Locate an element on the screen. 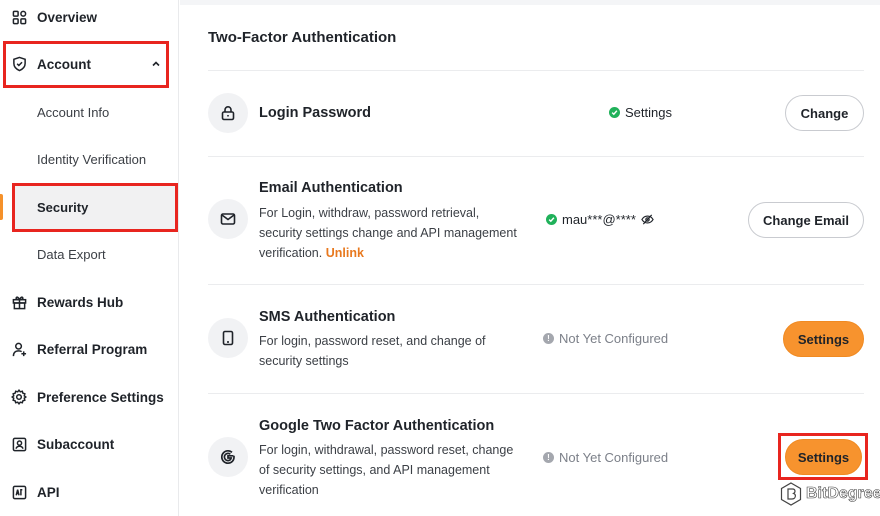  sidebar-item-data-export: Data Export is located at coordinates (89, 254).